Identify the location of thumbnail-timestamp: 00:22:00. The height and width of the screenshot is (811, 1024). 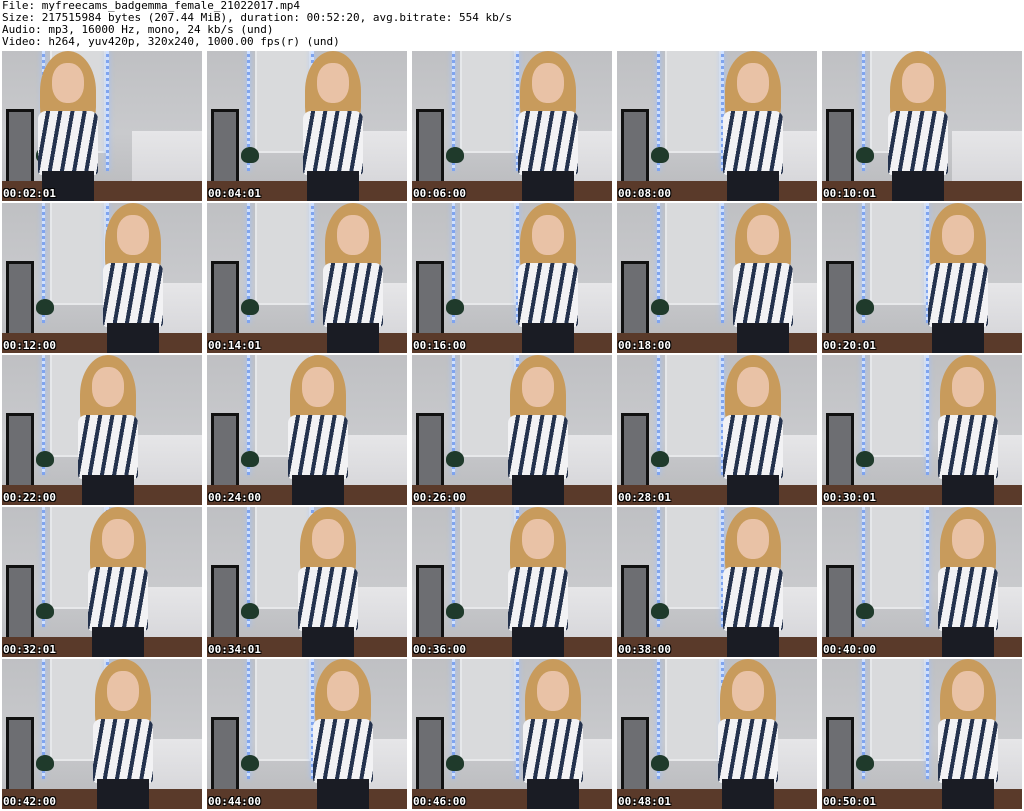
(29, 497).